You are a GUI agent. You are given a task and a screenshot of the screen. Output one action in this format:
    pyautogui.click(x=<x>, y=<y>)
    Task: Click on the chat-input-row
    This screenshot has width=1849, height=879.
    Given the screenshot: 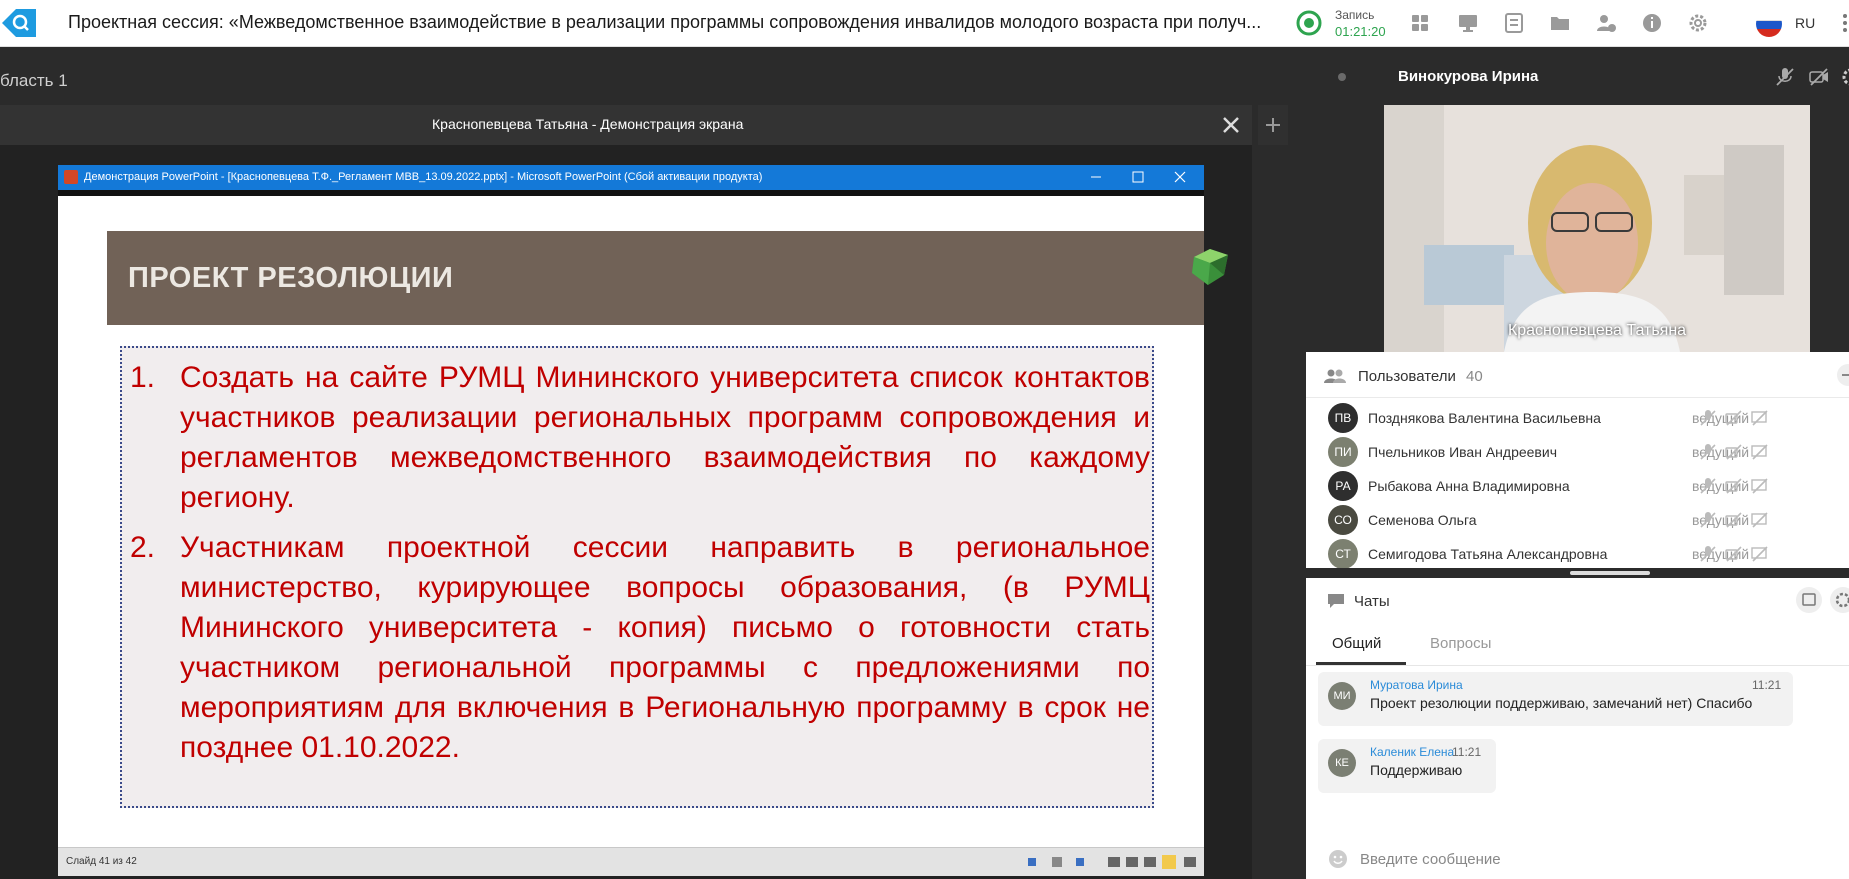 What is the action you would take?
    pyautogui.click(x=1577, y=858)
    